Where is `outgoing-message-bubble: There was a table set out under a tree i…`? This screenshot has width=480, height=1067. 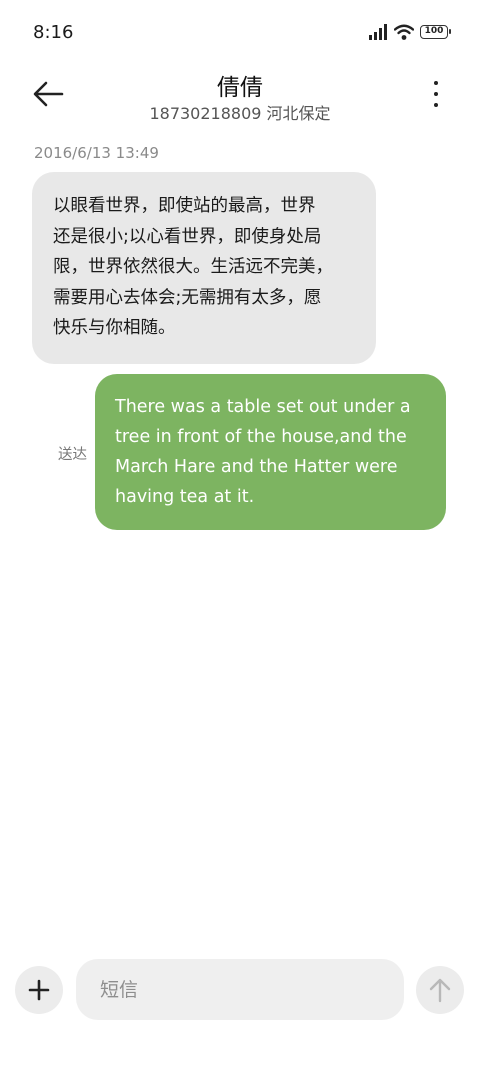
outgoing-message-bubble: There was a table set out under a tree i… is located at coordinates (270, 452).